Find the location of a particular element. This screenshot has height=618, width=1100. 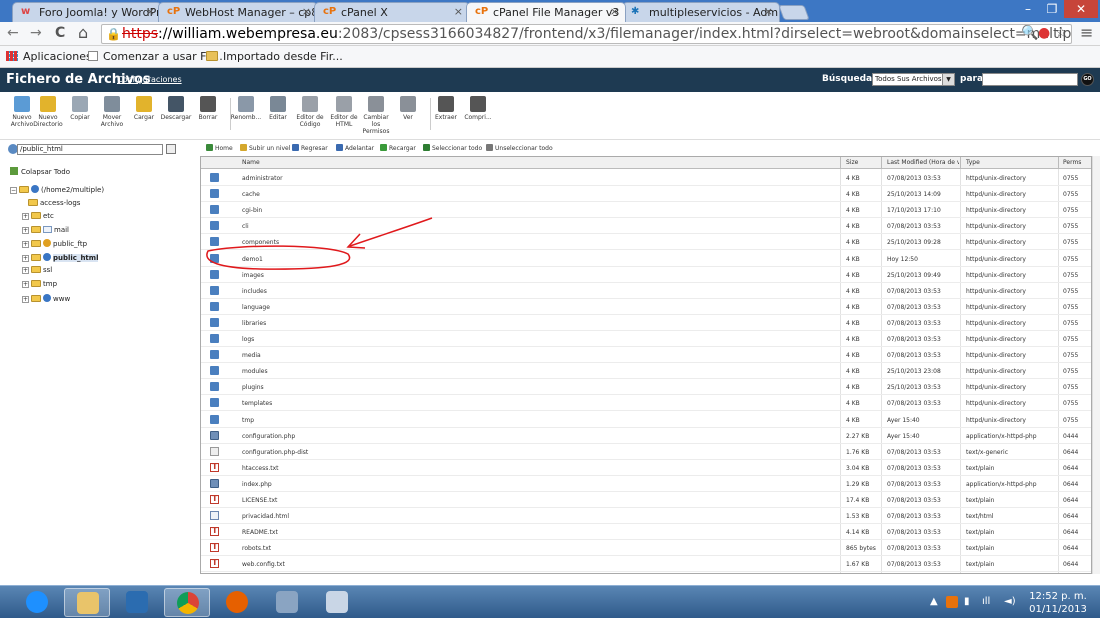

tab-foro-joomla: w Foro Joomla! y WordPress × is located at coordinates (87, 12).